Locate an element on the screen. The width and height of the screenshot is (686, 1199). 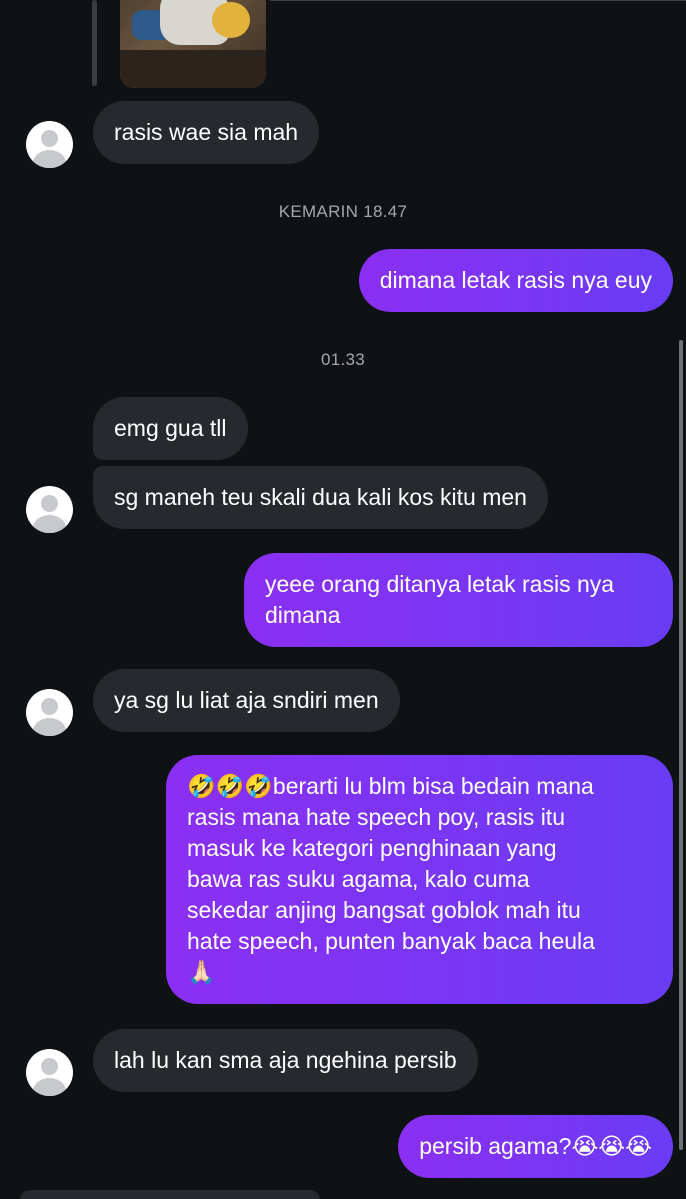
partial-message-bubble is located at coordinates (170, 1194).